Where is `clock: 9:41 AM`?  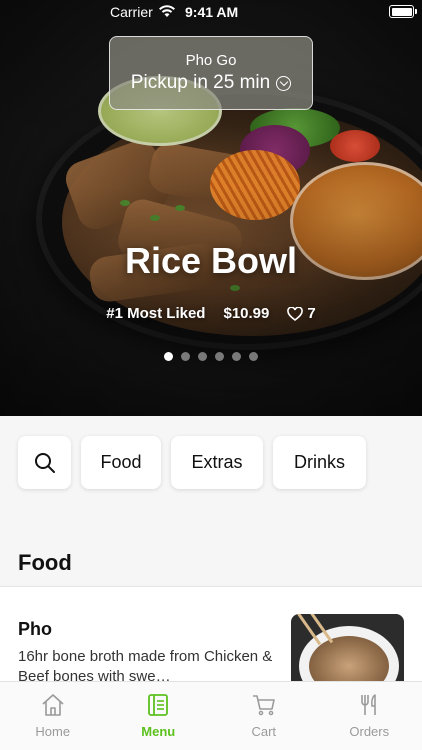 clock: 9:41 AM is located at coordinates (212, 12).